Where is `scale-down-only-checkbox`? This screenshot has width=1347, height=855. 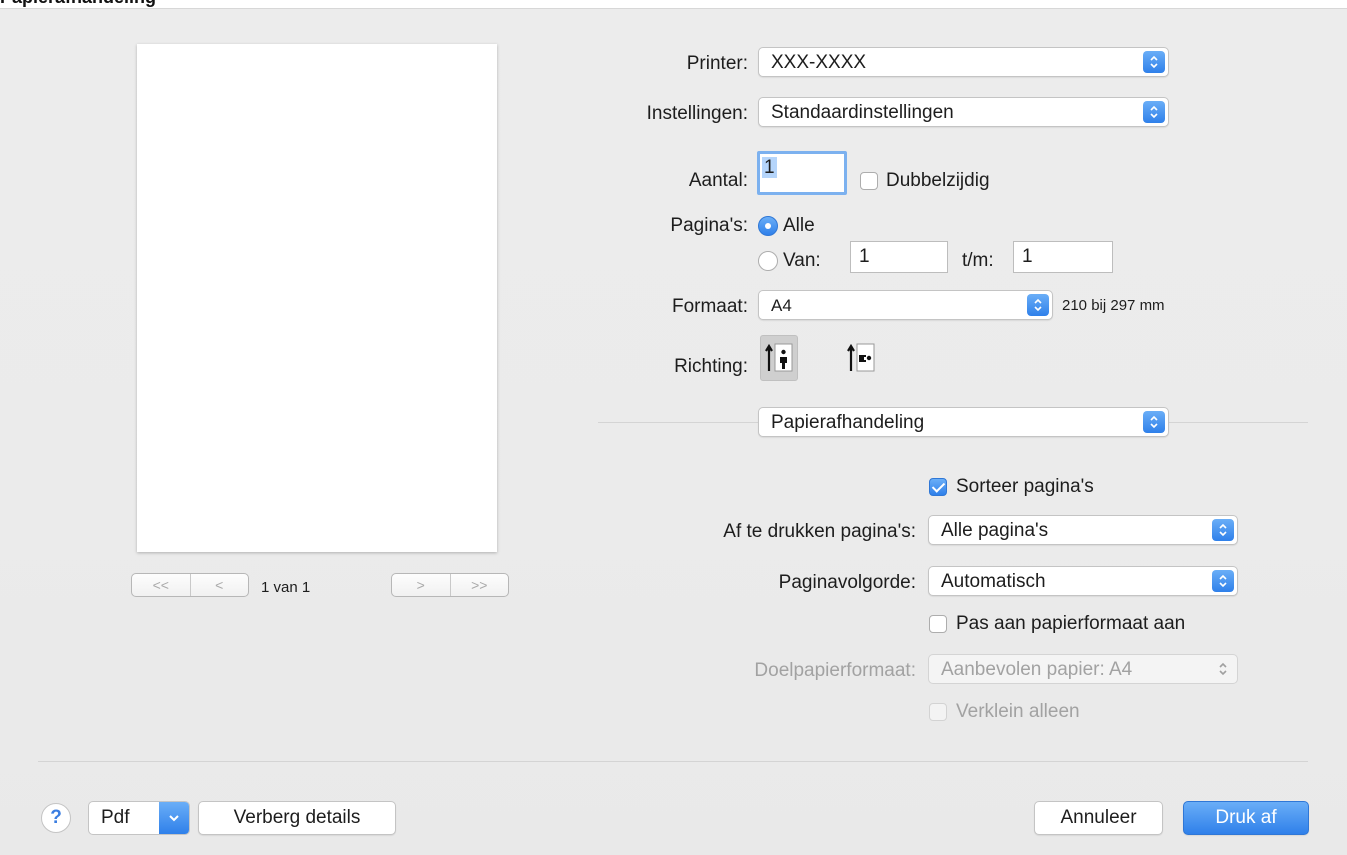
scale-down-only-checkbox is located at coordinates (938, 712).